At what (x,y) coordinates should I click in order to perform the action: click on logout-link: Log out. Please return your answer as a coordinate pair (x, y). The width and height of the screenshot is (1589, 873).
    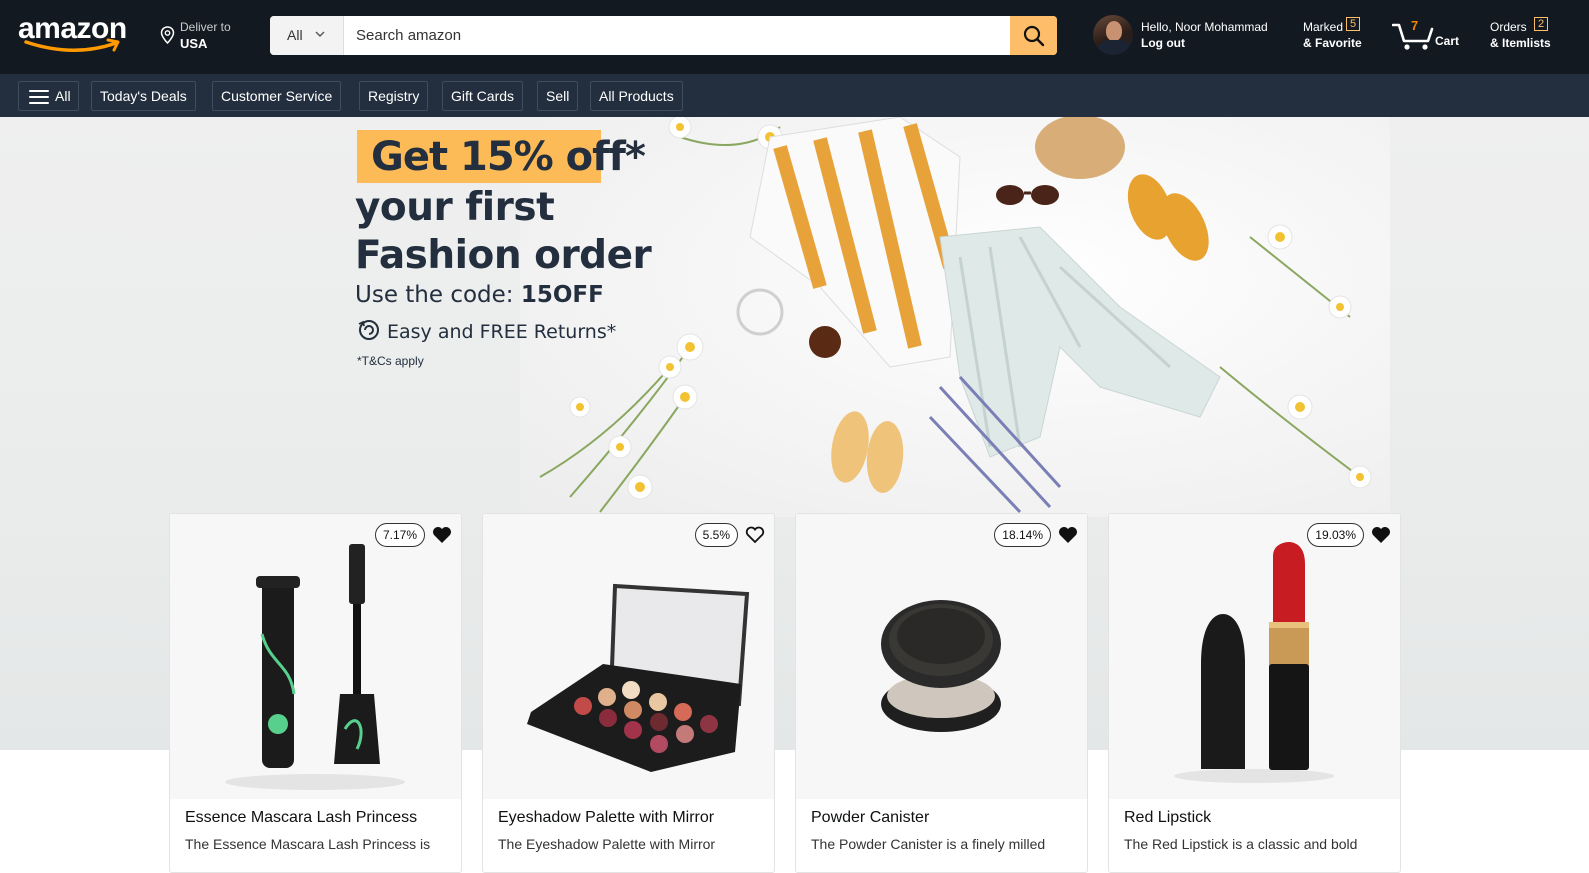
    Looking at the image, I should click on (1163, 43).